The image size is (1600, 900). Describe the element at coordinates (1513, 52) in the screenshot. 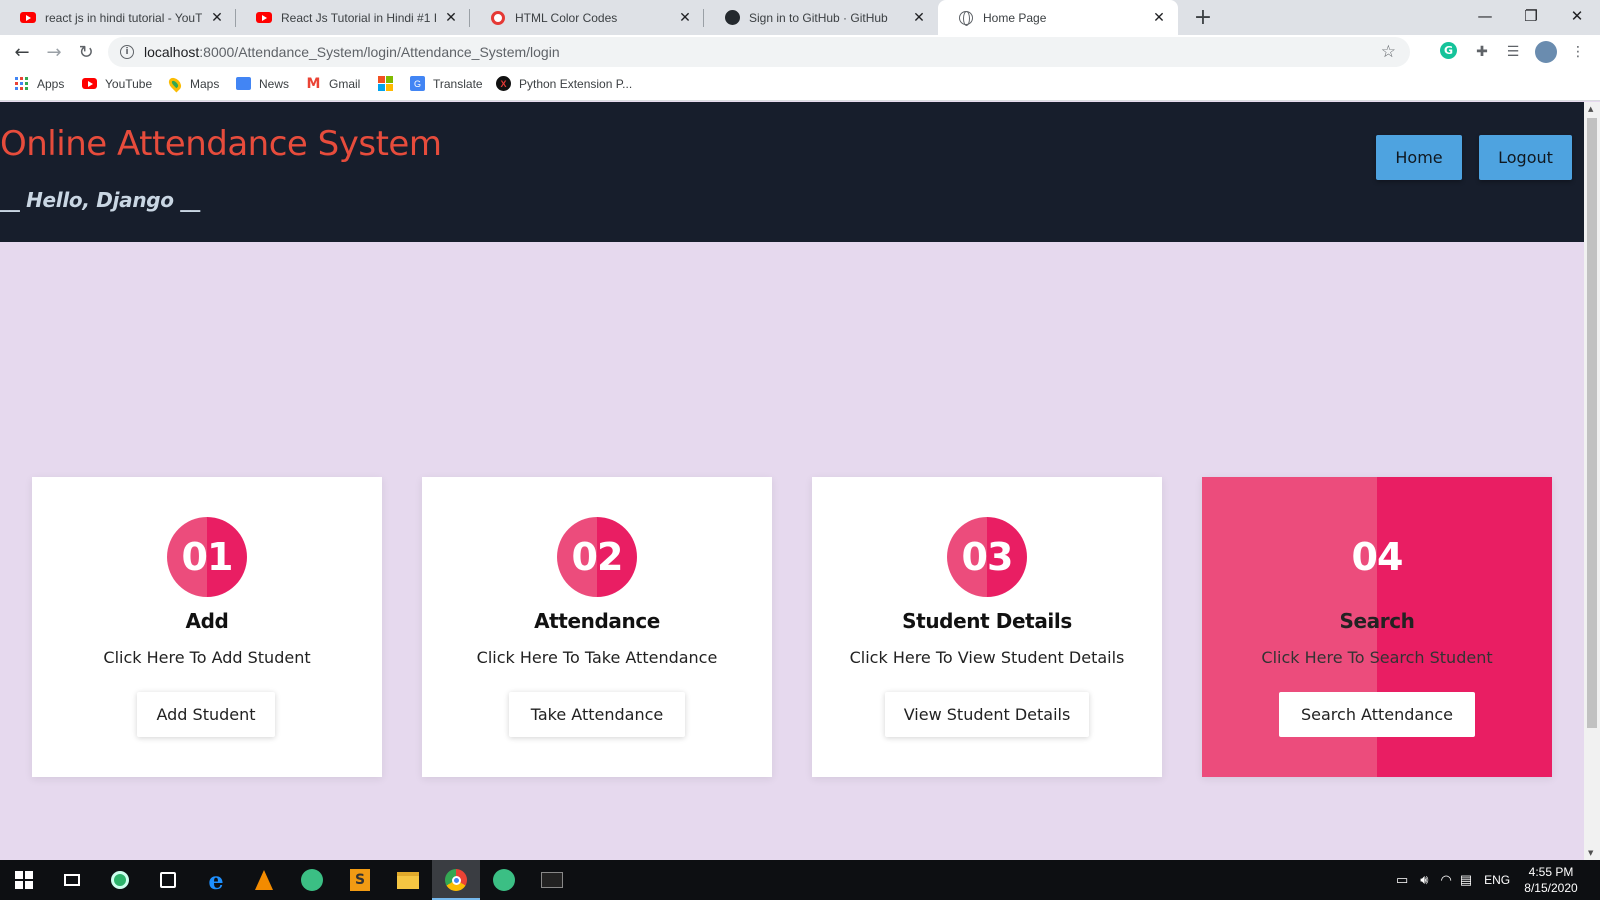

I see `media-queue-icon: ☰` at that location.